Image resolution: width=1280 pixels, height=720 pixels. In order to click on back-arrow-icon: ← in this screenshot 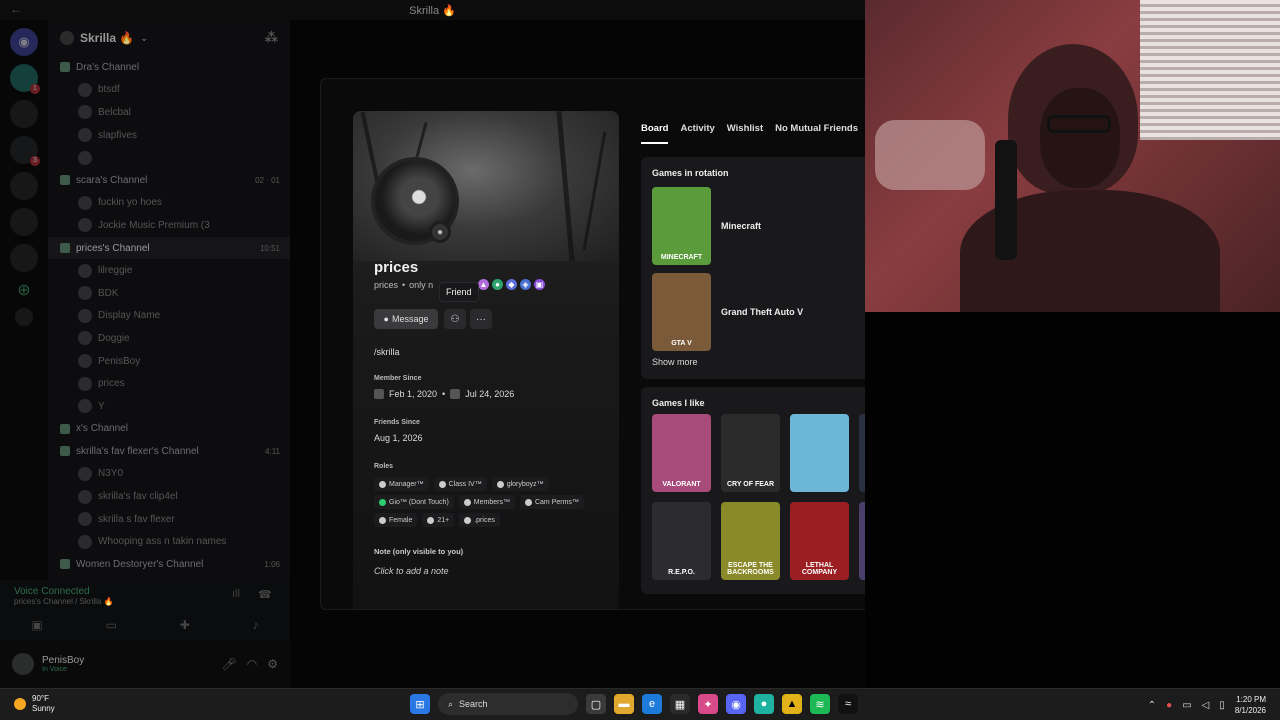, I will do `click(16, 9)`.